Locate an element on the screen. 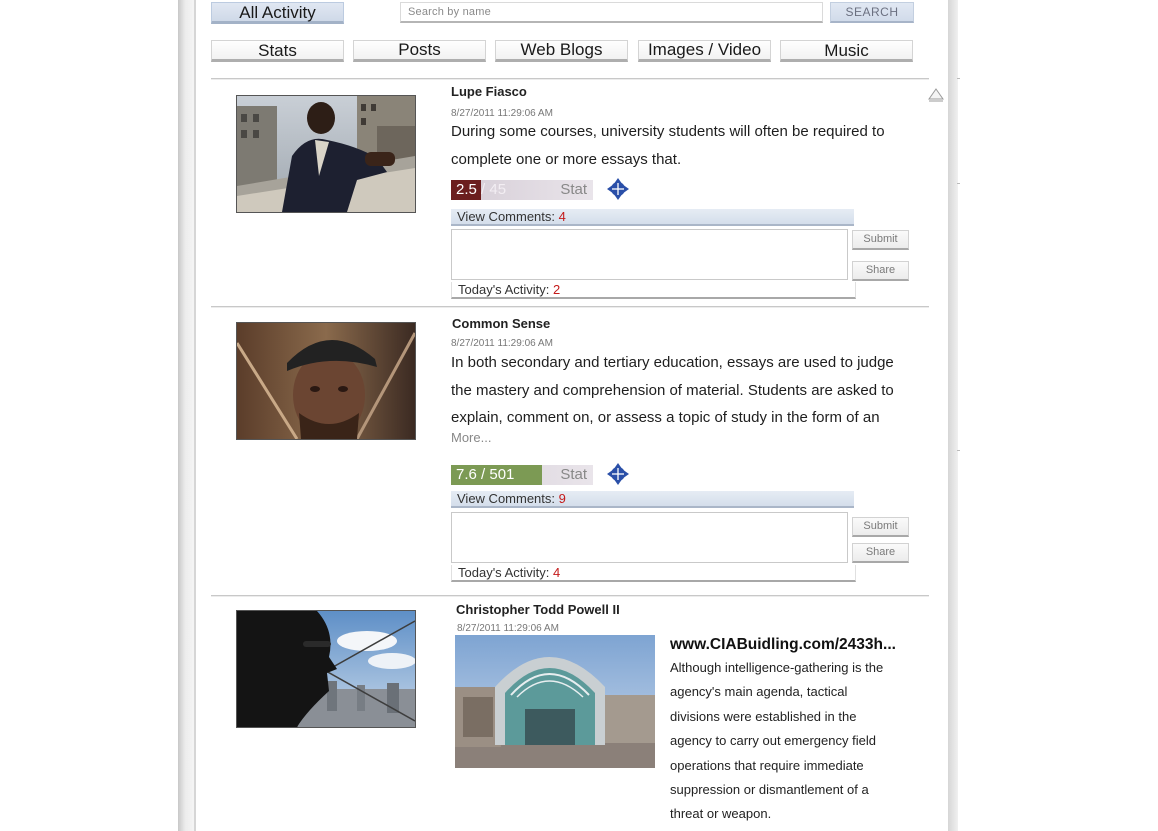 This screenshot has height=831, width=1158. todays-activity-bar: Today's Activity: 2 is located at coordinates (653, 290).